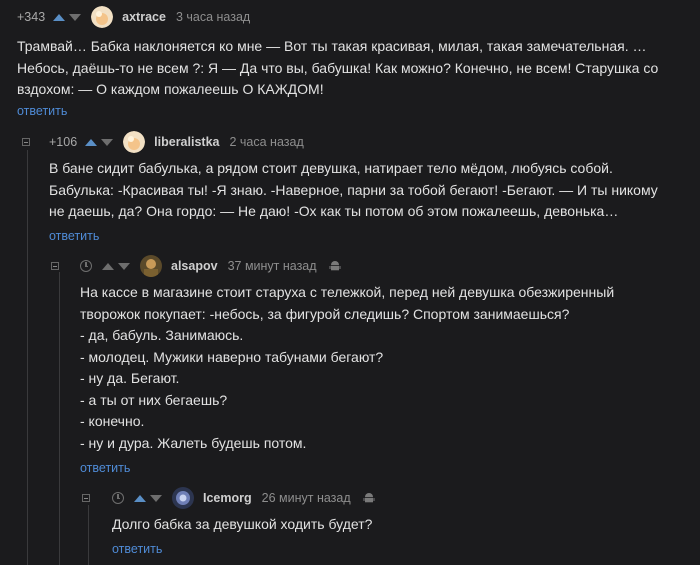  I want to click on rating: +106, so click(63, 142).